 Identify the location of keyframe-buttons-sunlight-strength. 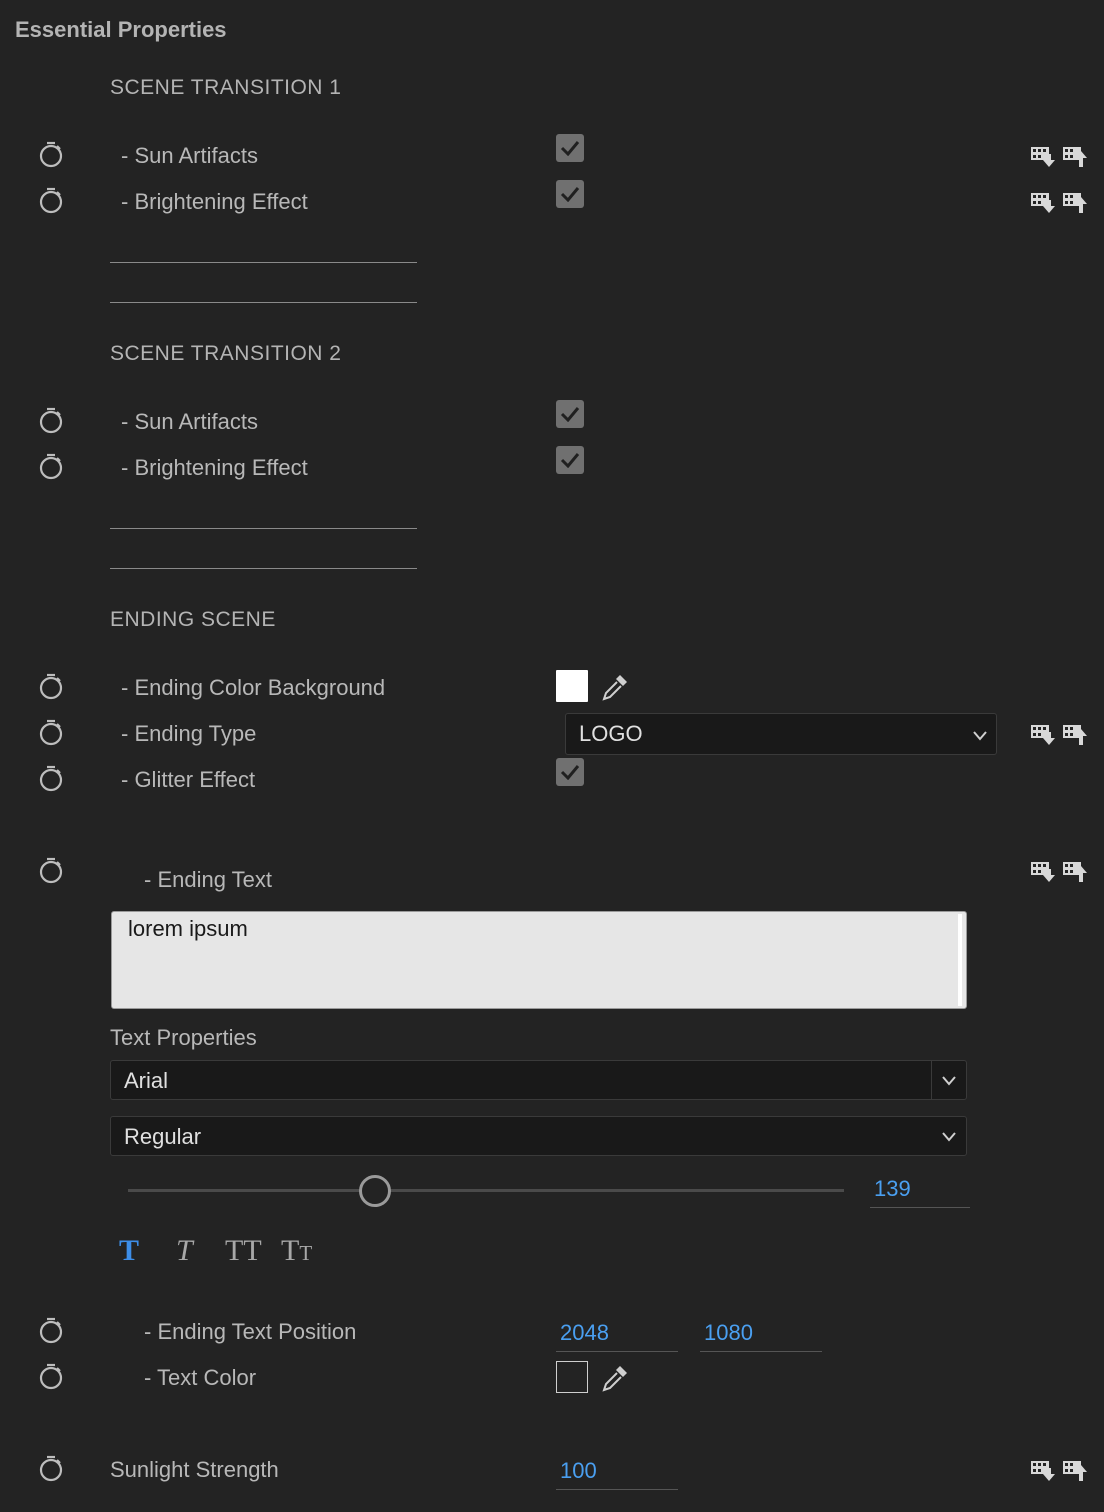
(1059, 1472).